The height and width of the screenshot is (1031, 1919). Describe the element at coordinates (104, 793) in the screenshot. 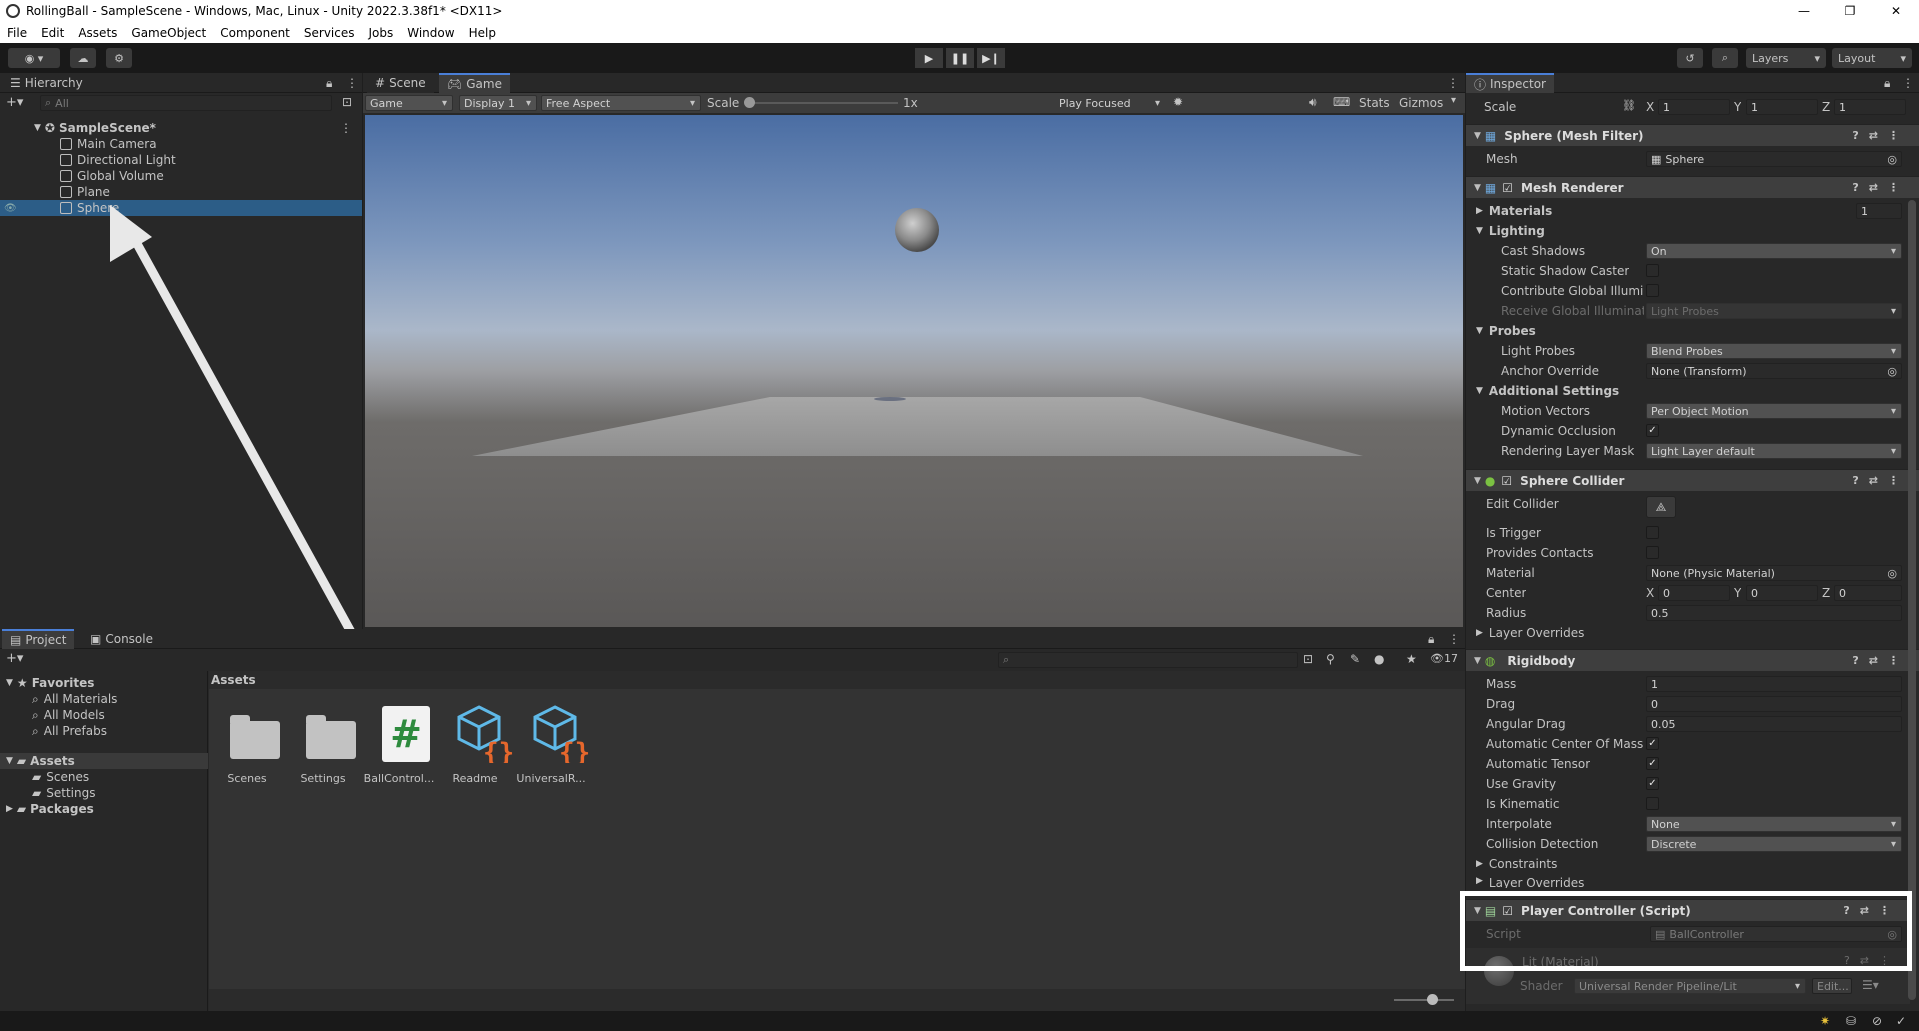

I see `folder-settings: ▰ Settings` at that location.